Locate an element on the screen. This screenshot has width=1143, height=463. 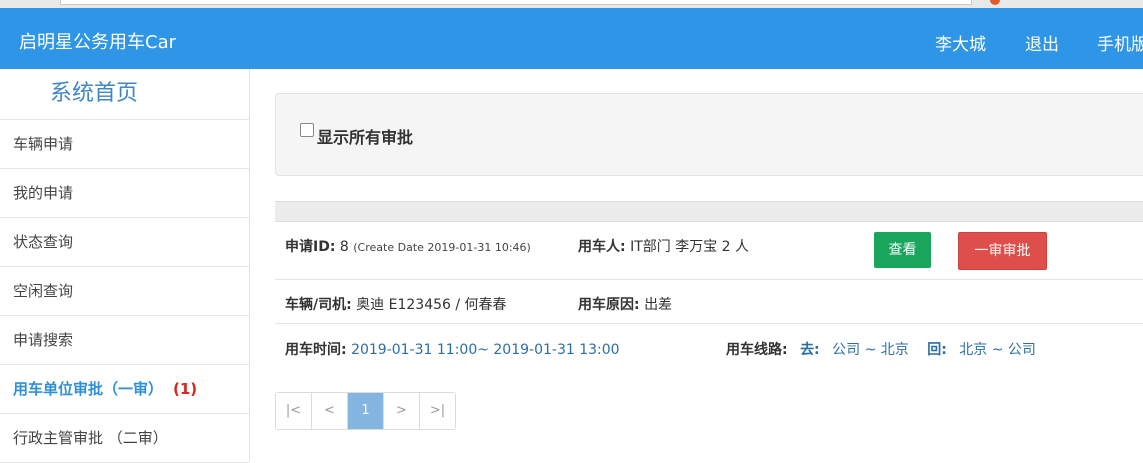
current-page-button: 1 is located at coordinates (366, 411).